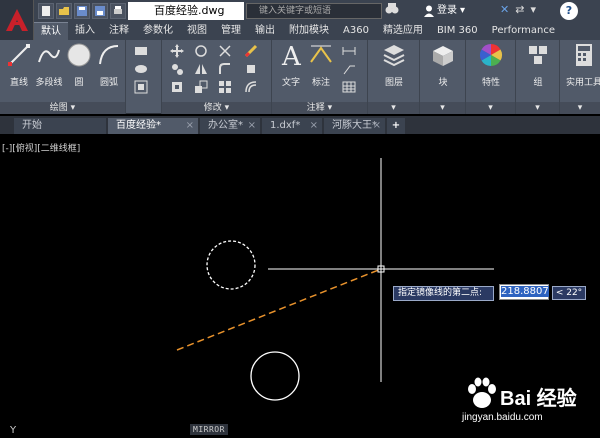 This screenshot has width=600, height=438. Describe the element at coordinates (349, 69) in the screenshot. I see `leader-icon` at that location.